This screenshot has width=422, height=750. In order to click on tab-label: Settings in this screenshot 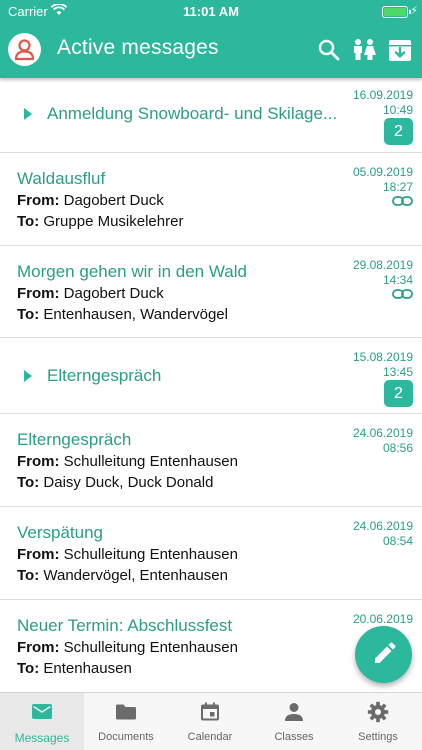, I will do `click(378, 737)`.